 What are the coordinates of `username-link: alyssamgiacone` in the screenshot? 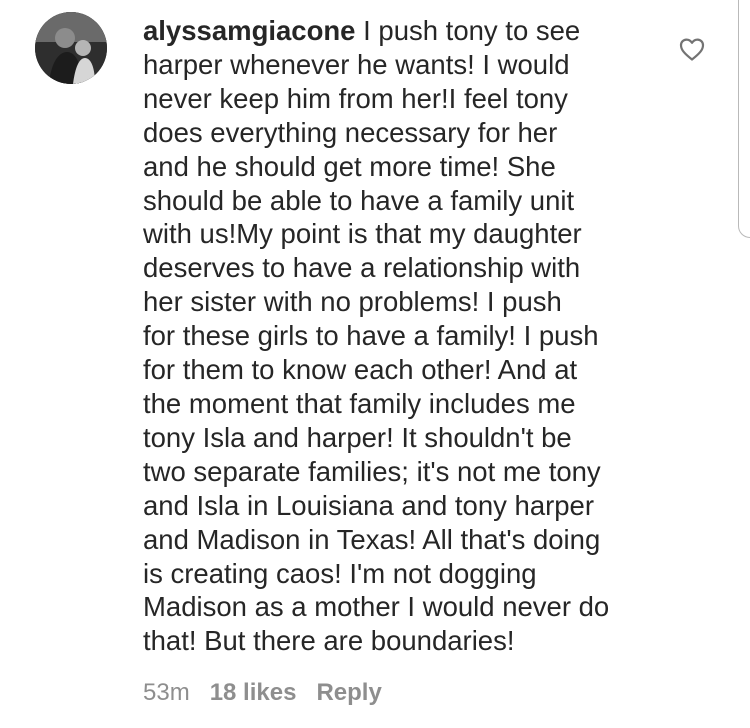 It's located at (249, 30).